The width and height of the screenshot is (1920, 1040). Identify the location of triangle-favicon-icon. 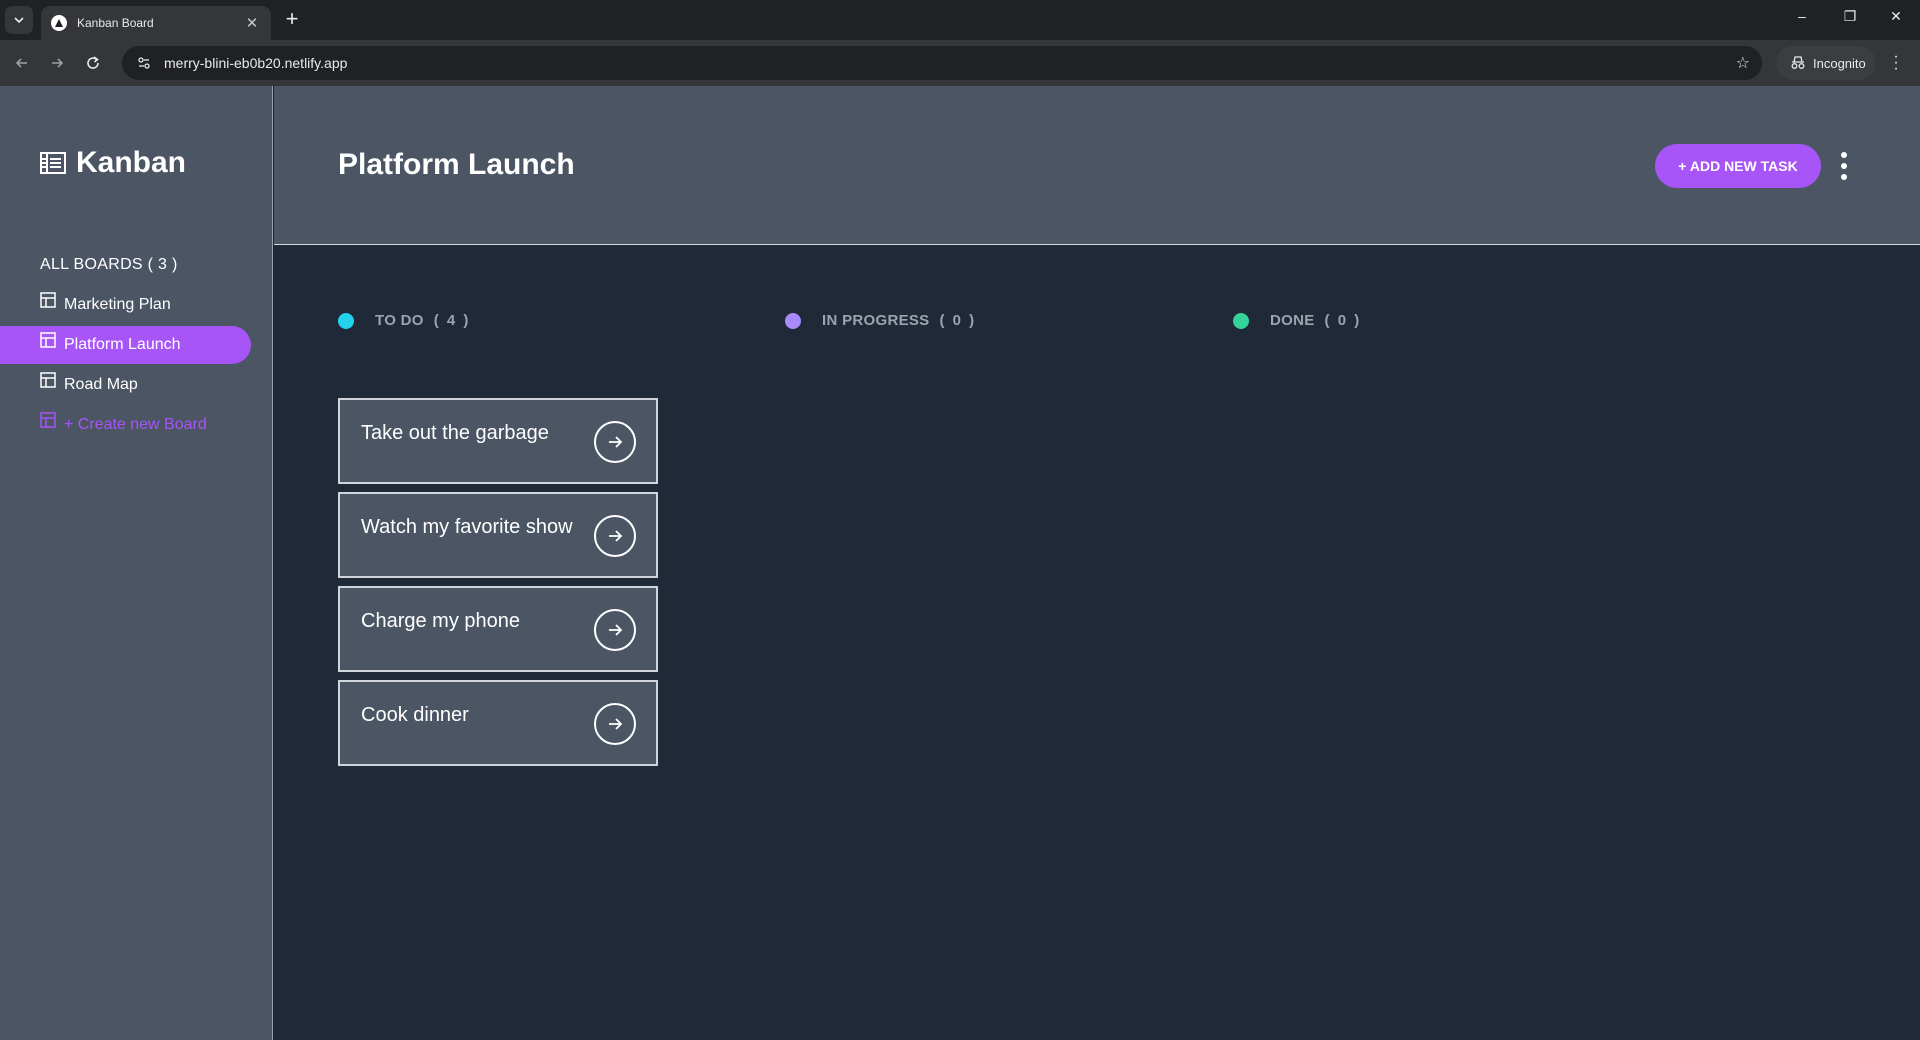
(59, 23).